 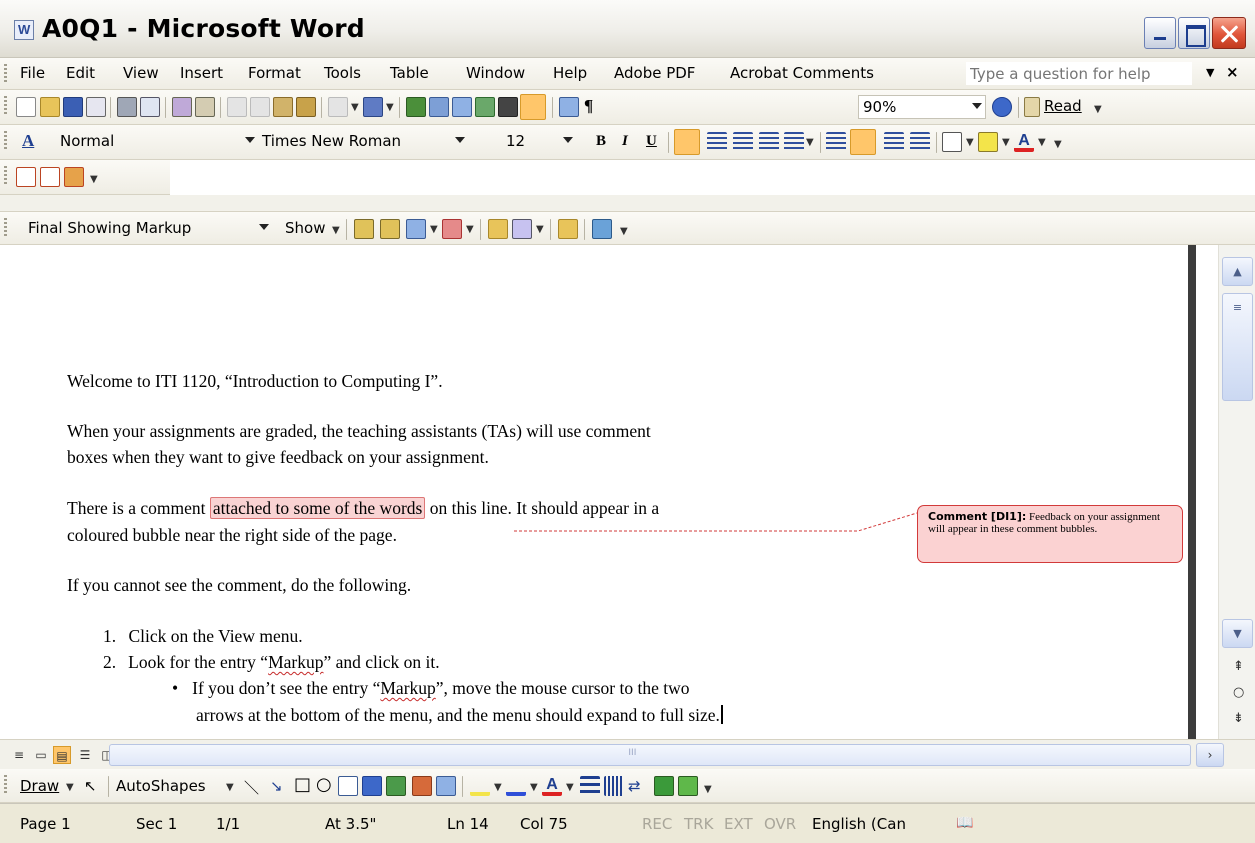 I want to click on menu-adobe-pdf: Adobe PDF, so click(x=654, y=73).